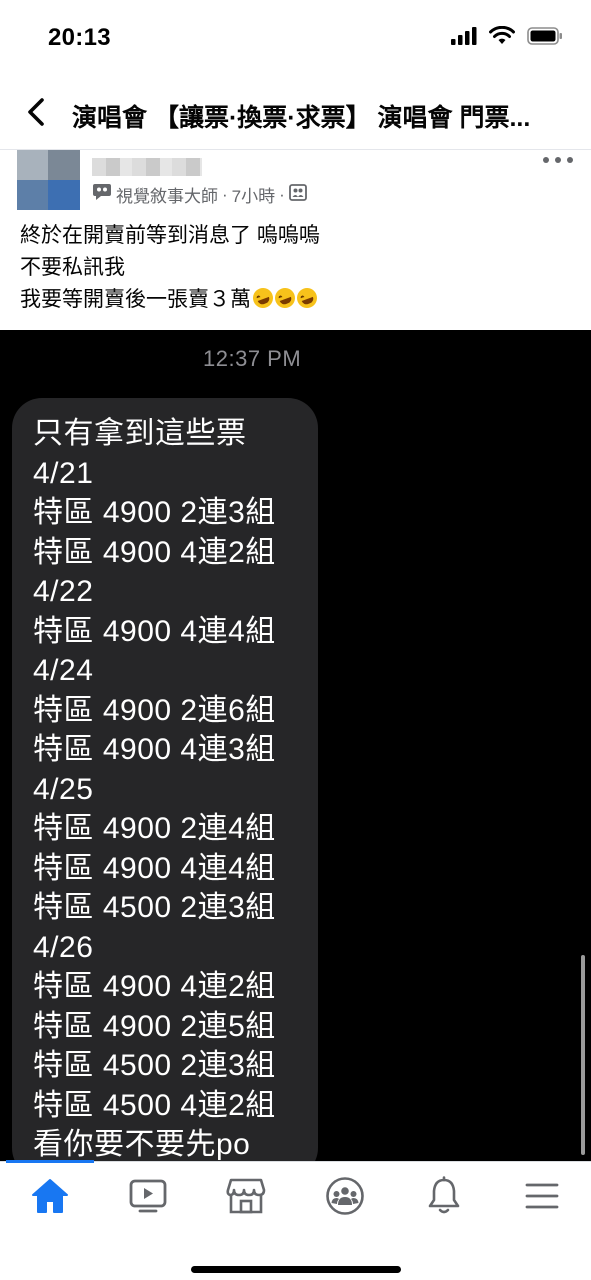 This screenshot has height=1280, width=591. What do you see at coordinates (48, 180) in the screenshot?
I see `avatar` at bounding box center [48, 180].